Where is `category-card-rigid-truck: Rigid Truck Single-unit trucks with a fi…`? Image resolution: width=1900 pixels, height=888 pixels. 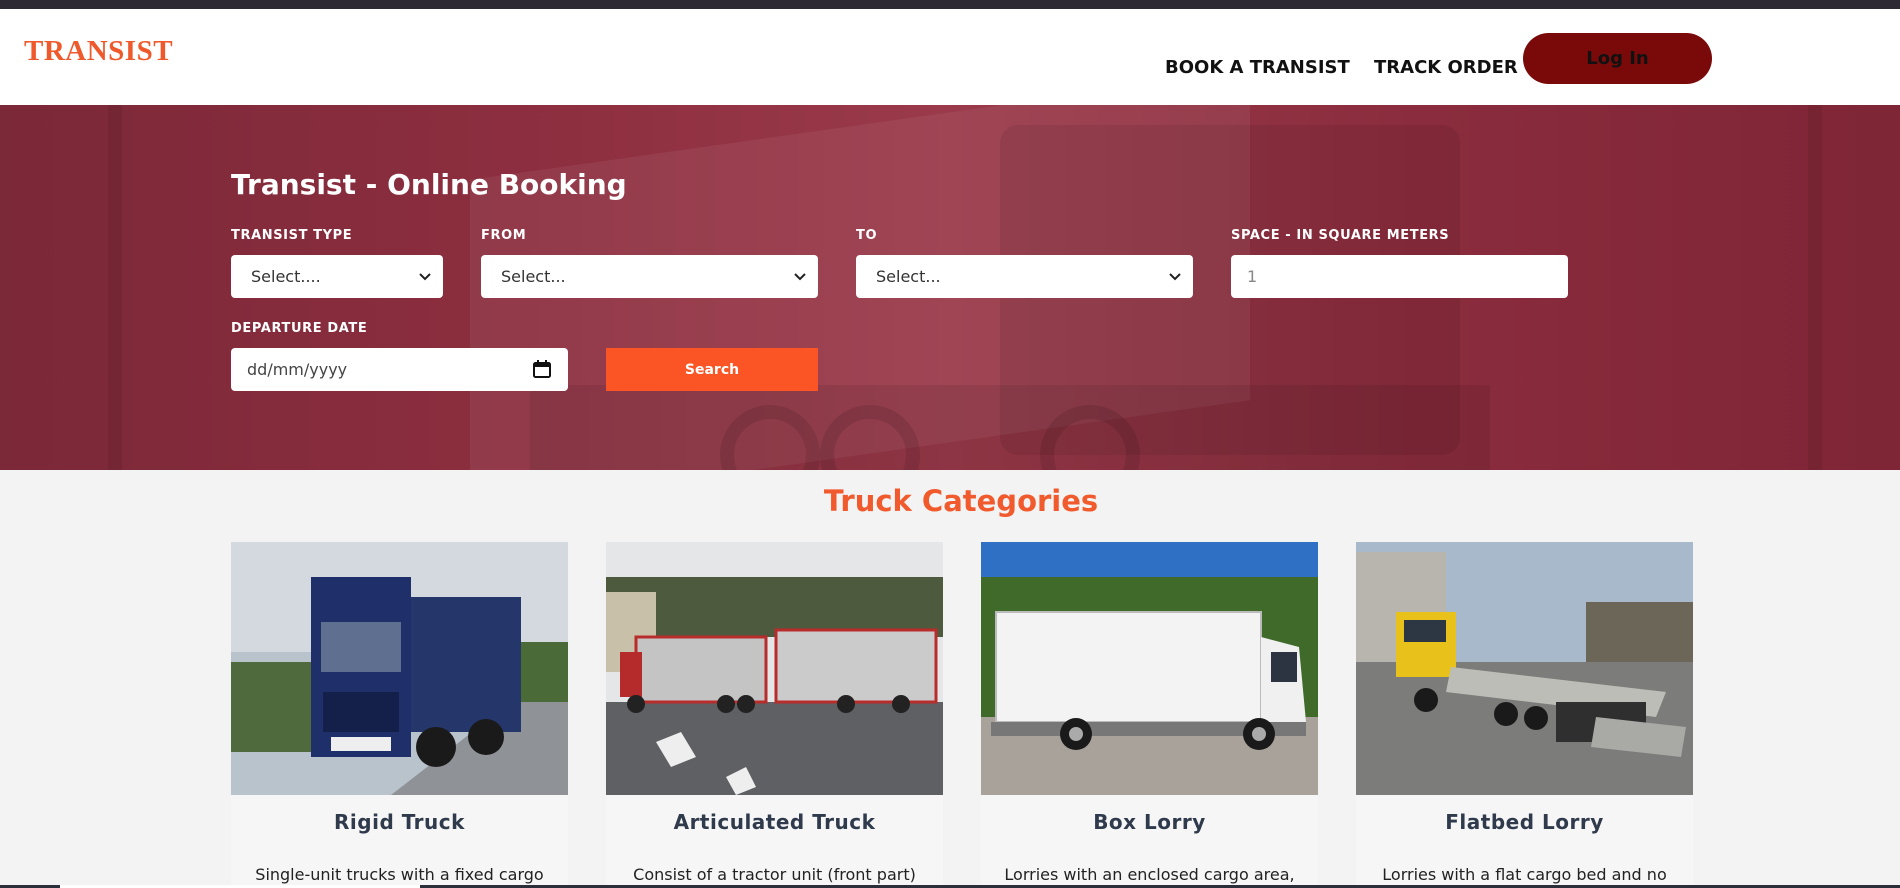 category-card-rigid-truck: Rigid Truck Single-unit trucks with a fi… is located at coordinates (399, 715).